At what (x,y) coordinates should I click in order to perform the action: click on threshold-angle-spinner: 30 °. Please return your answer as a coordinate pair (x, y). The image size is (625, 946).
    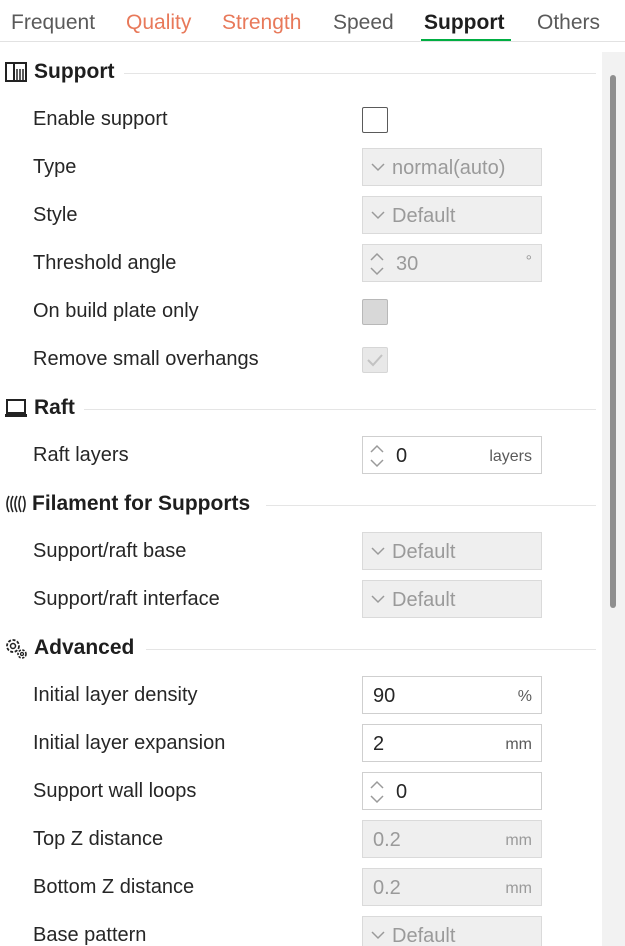
    Looking at the image, I should click on (452, 263).